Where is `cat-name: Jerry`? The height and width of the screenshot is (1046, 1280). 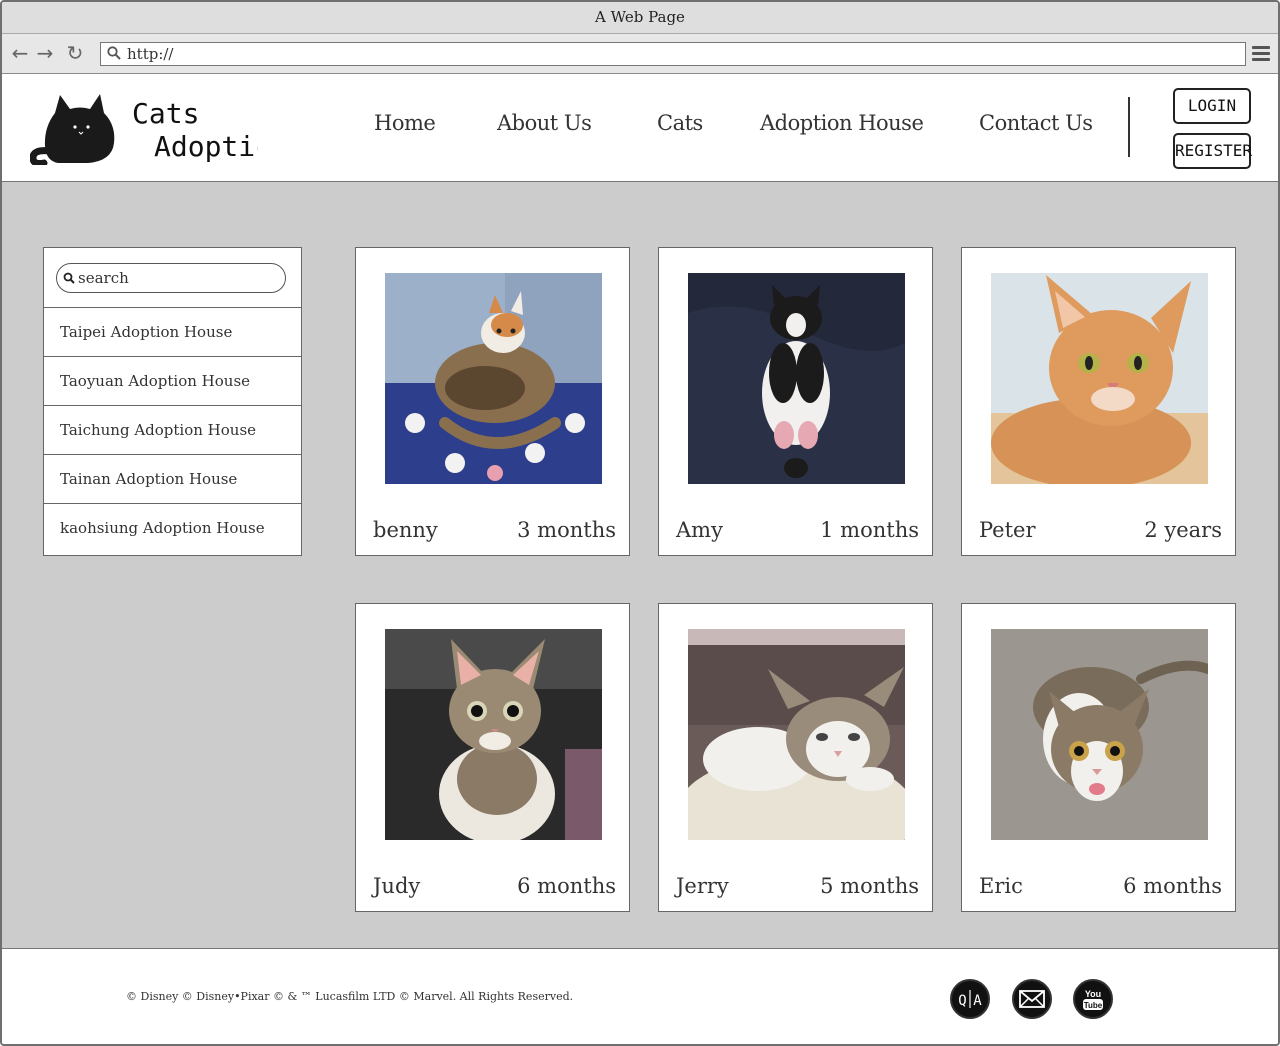
cat-name: Jerry is located at coordinates (702, 886).